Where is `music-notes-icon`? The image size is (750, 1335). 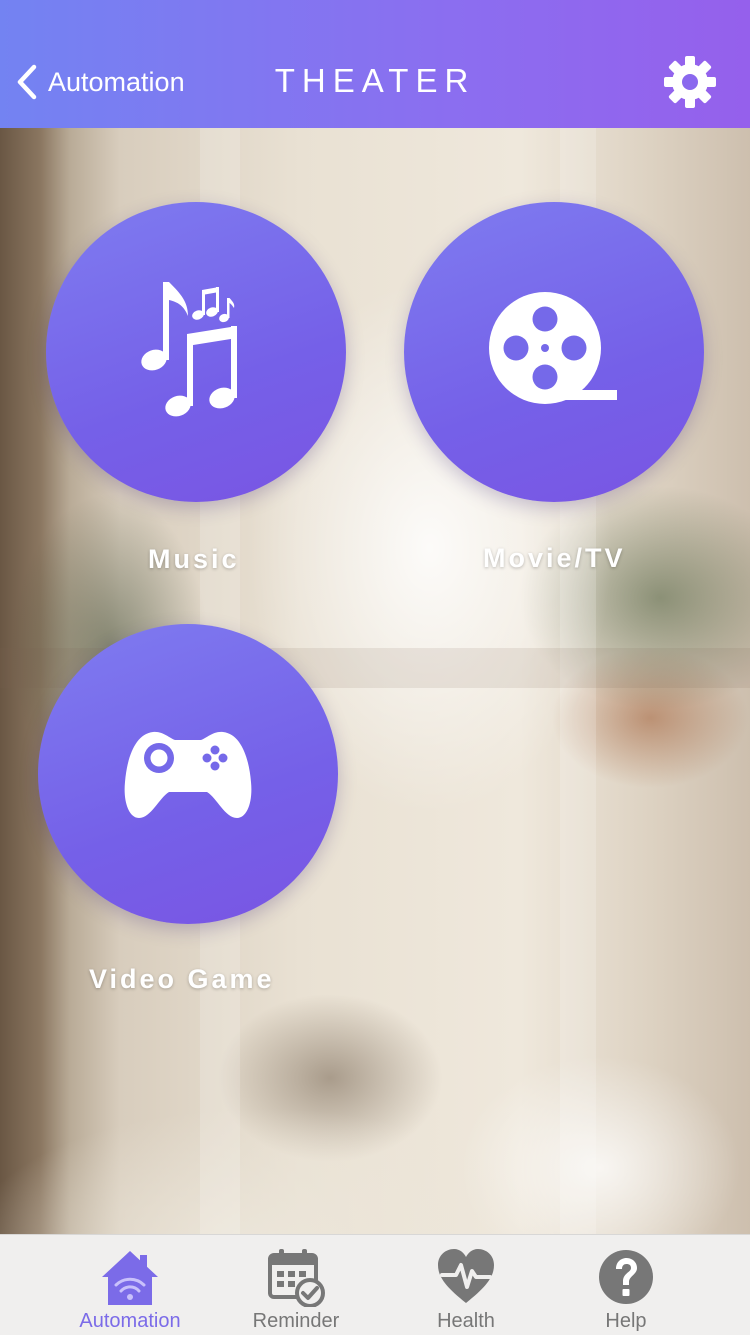
music-notes-icon is located at coordinates (189, 349).